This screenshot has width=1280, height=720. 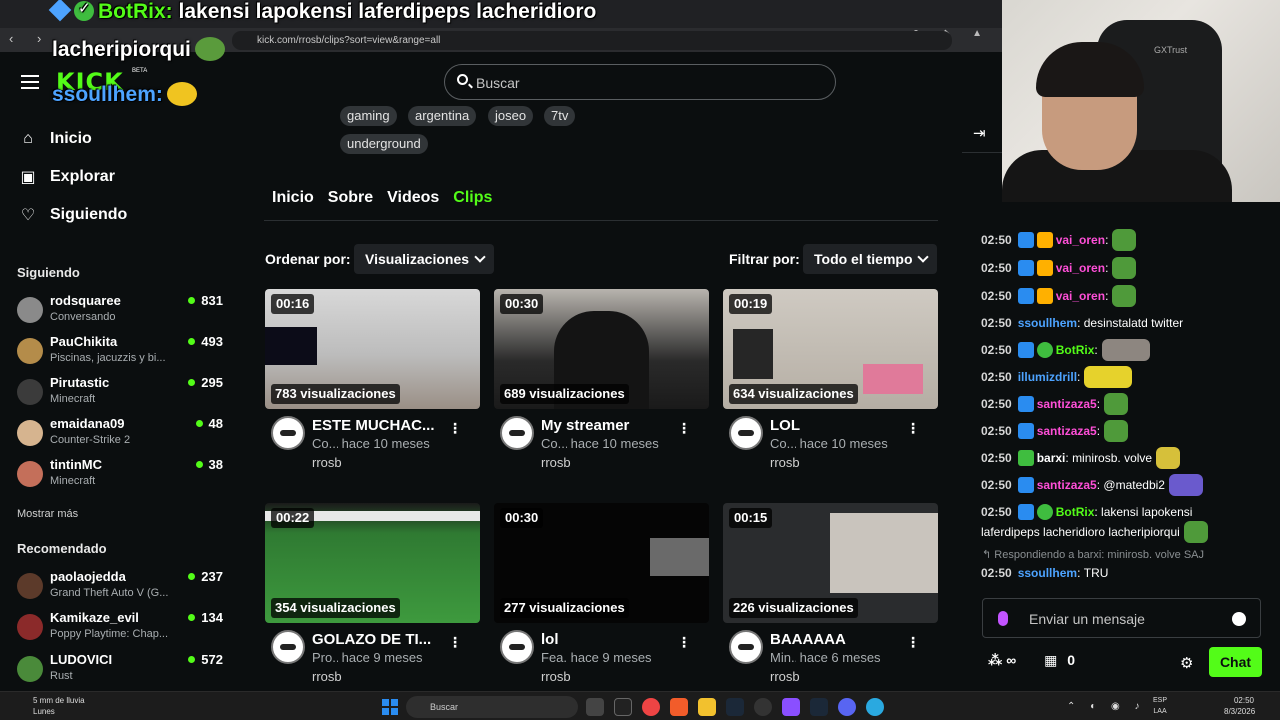 I want to click on chat-input: Enviar un mensaje, so click(x=1121, y=618).